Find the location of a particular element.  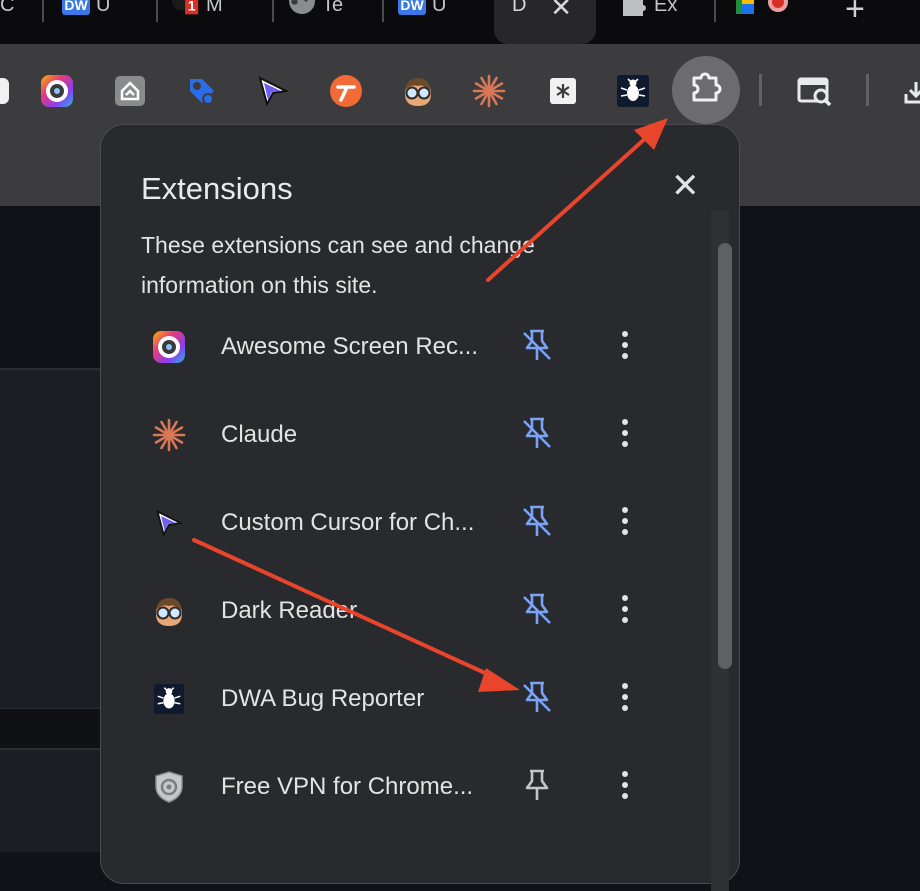

close-tab-icon: ✕ is located at coordinates (561, 11).